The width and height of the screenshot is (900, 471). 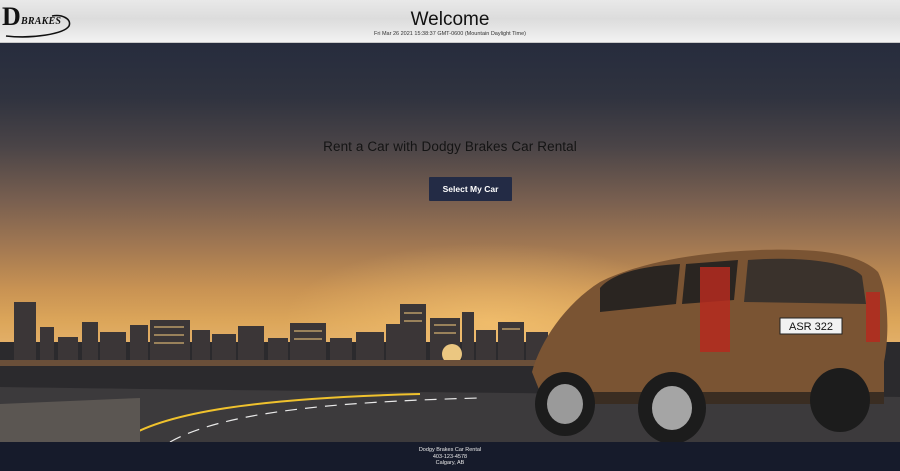 I want to click on footer-company: Dodgy Brakes Car Rental, so click(x=450, y=450).